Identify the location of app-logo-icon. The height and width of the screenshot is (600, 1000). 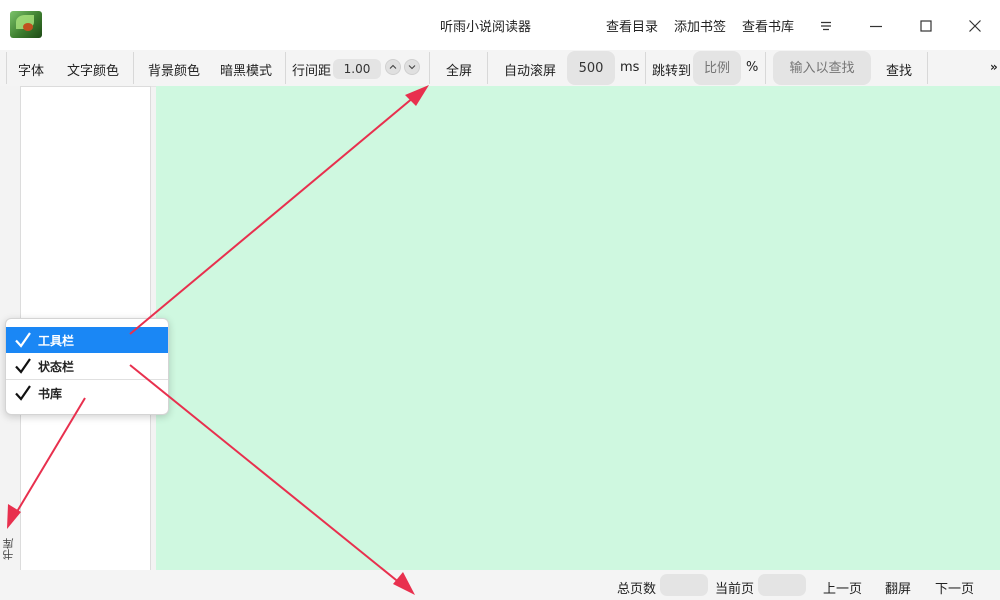
(26, 24).